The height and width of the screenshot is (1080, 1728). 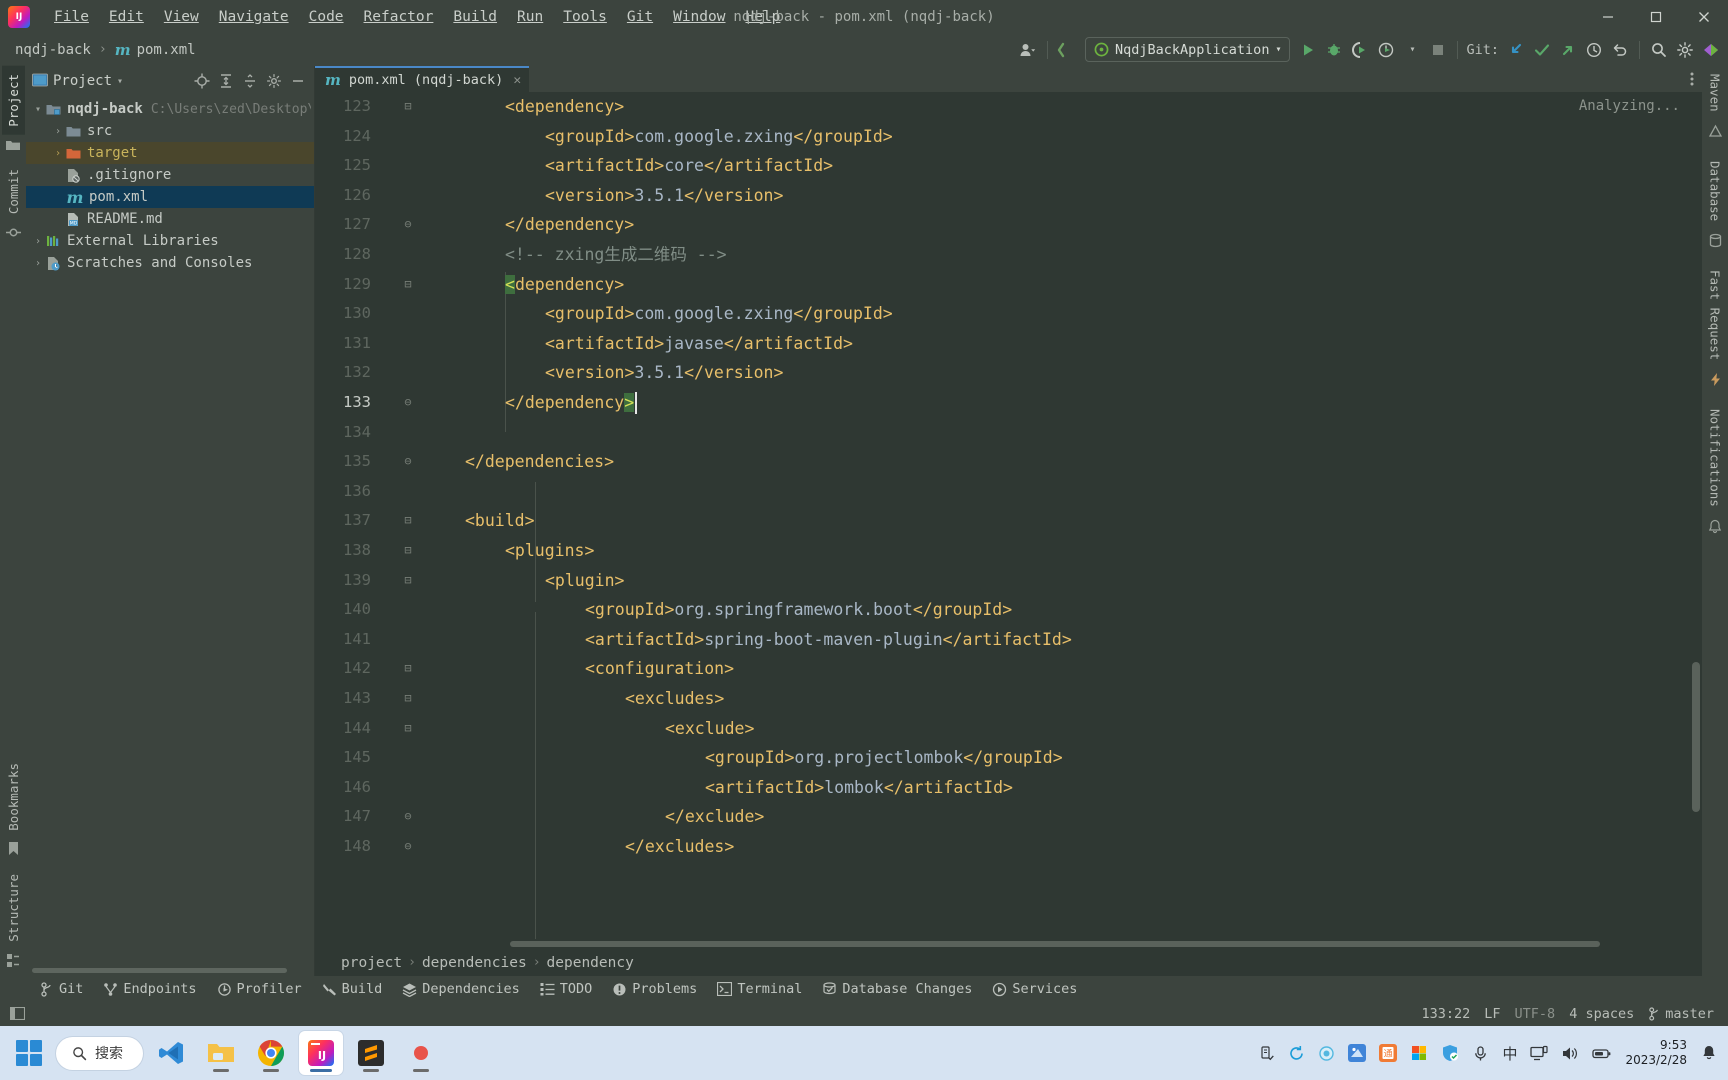 I want to click on stripe-tab-database: Database, so click(x=1715, y=191).